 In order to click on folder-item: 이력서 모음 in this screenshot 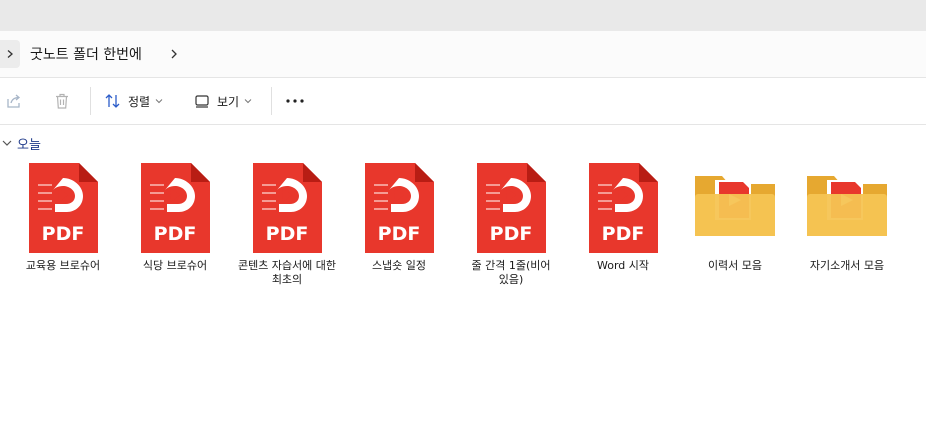, I will do `click(735, 216)`.